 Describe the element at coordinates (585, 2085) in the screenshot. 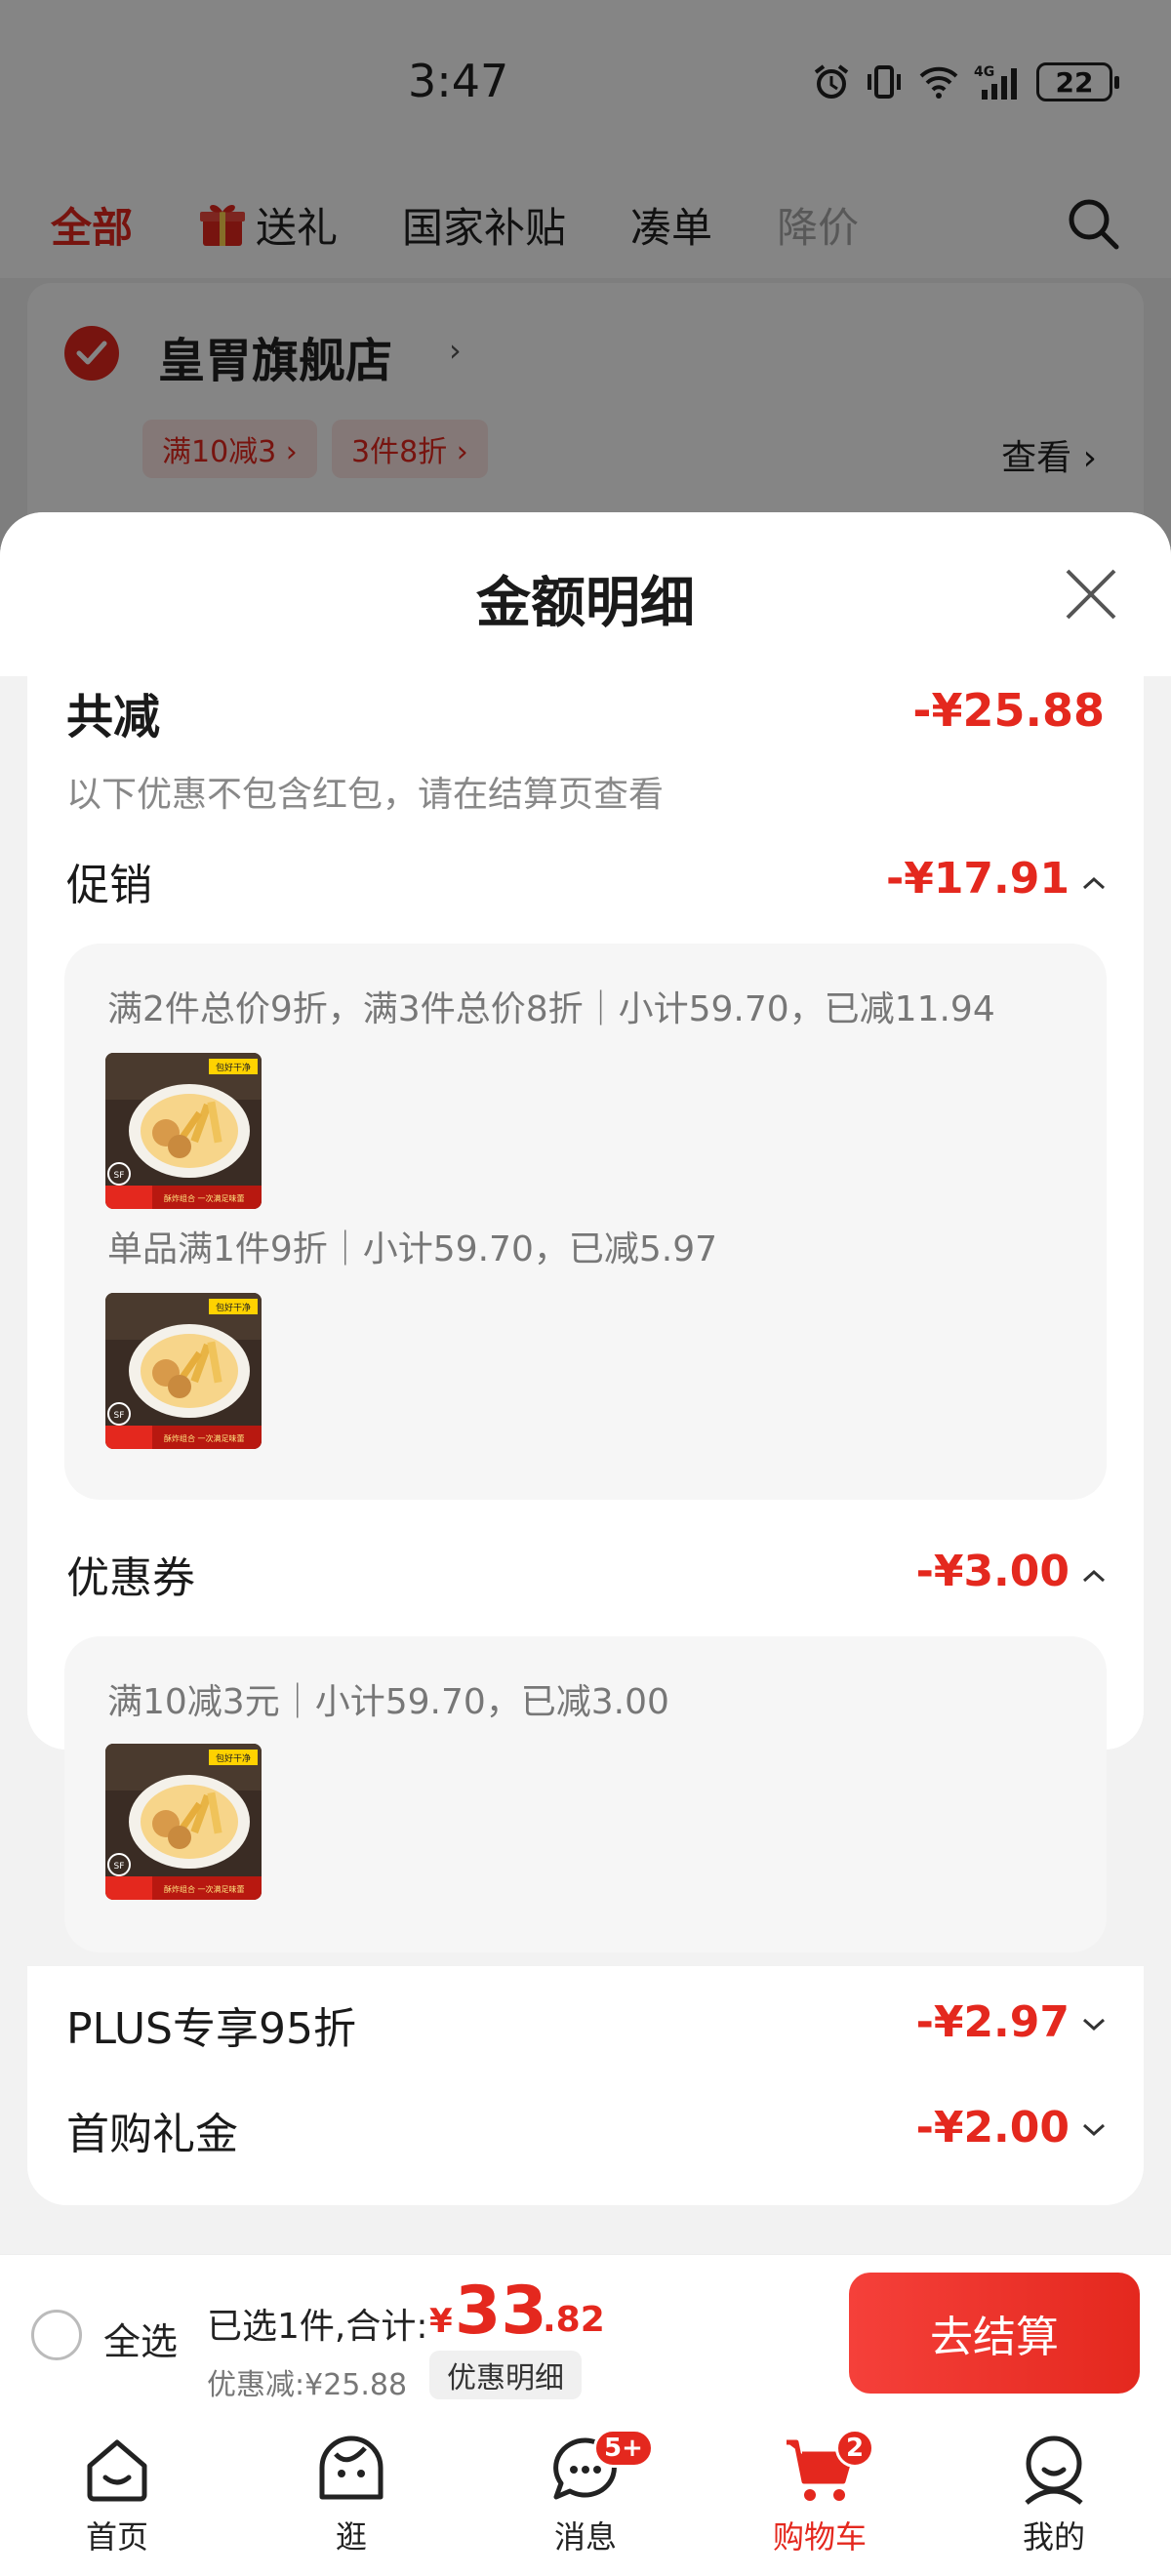

I see `extra-discount-card: PLUS专享95折 -¥2.97 首购礼金 -¥2.00` at that location.